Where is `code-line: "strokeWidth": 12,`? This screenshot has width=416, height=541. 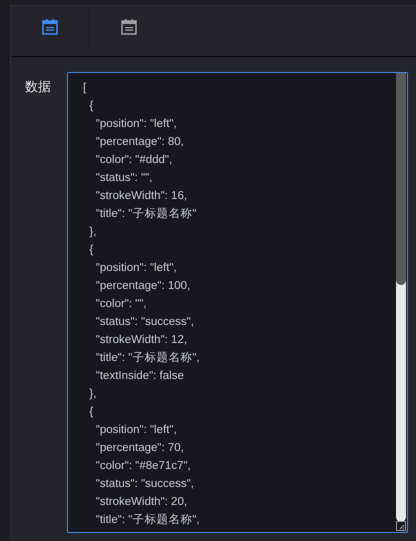 code-line: "strokeWidth": 12, is located at coordinates (141, 340).